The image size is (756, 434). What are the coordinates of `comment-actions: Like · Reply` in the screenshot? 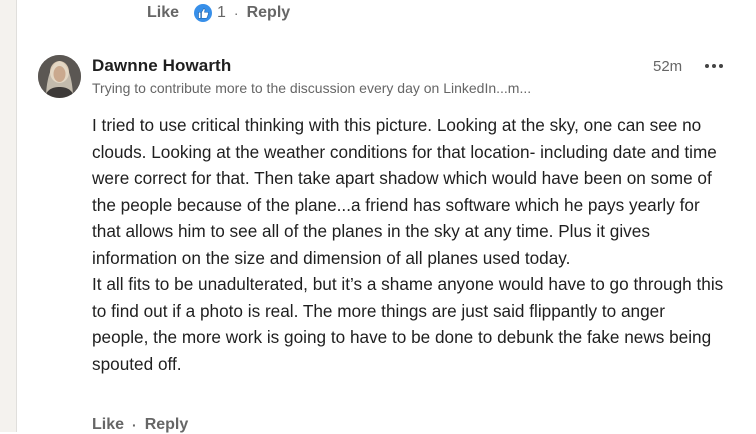 It's located at (140, 425).